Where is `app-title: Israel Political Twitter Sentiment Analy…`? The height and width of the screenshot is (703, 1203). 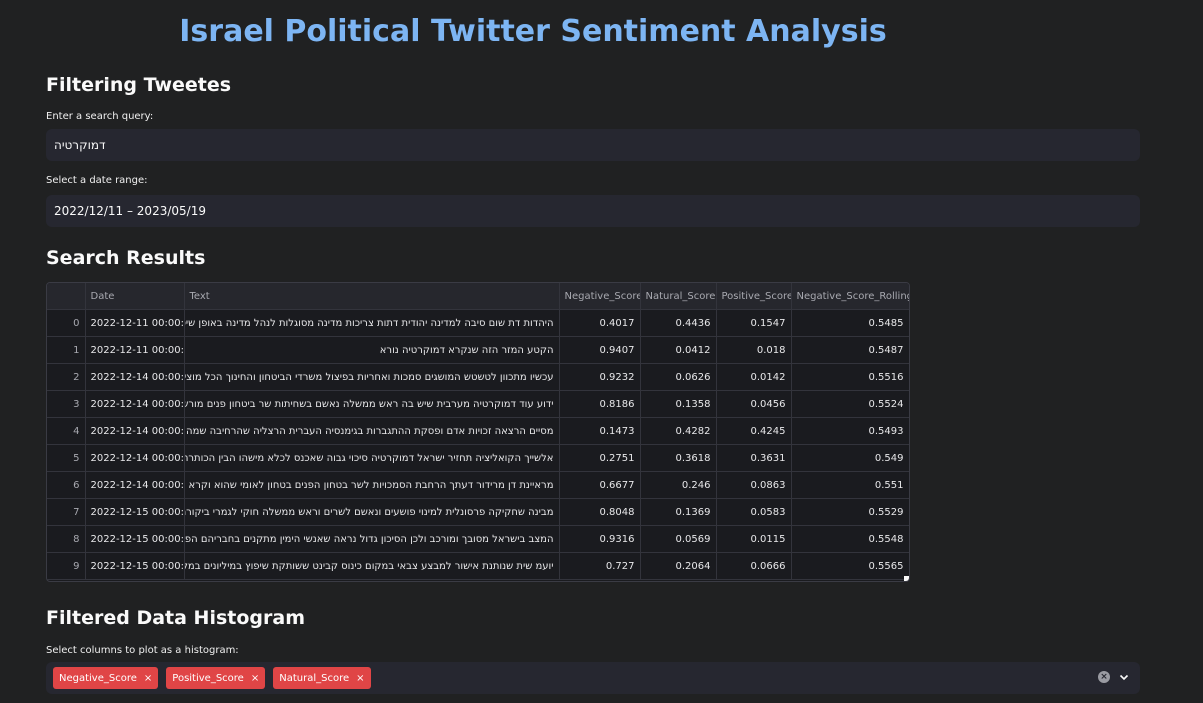
app-title: Israel Political Twitter Sentiment Analy… is located at coordinates (533, 31).